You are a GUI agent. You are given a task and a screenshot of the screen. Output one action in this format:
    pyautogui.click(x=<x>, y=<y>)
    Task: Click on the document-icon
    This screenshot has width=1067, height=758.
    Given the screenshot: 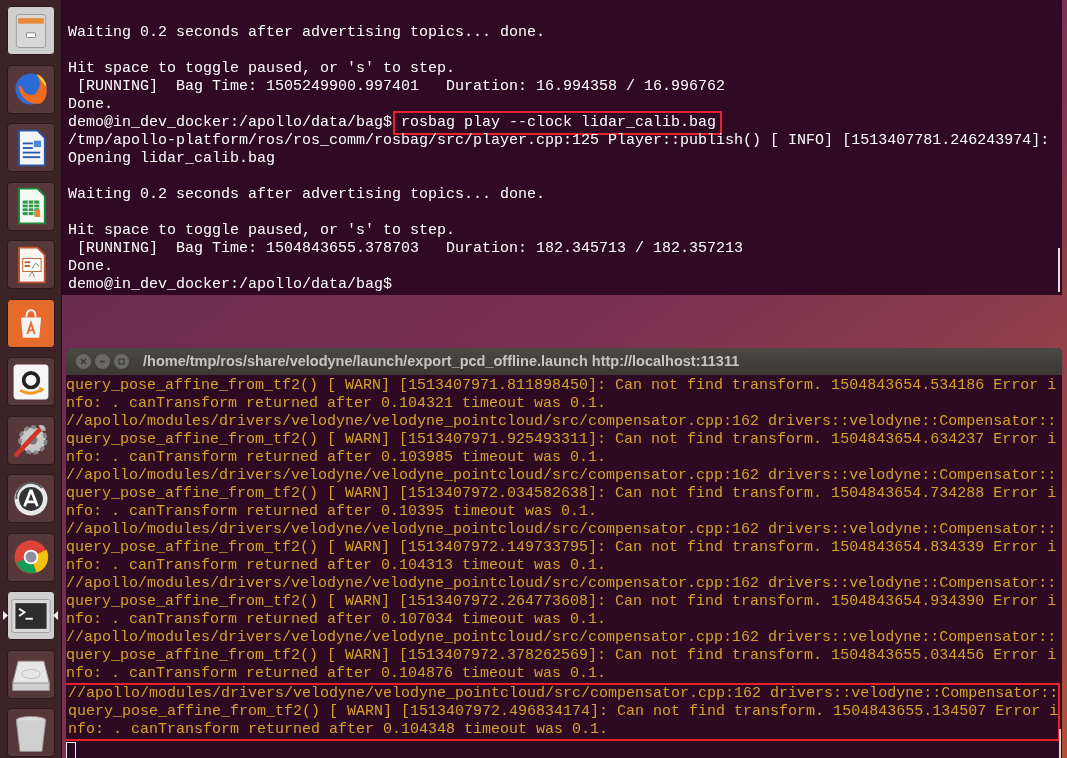 What is the action you would take?
    pyautogui.click(x=30, y=147)
    